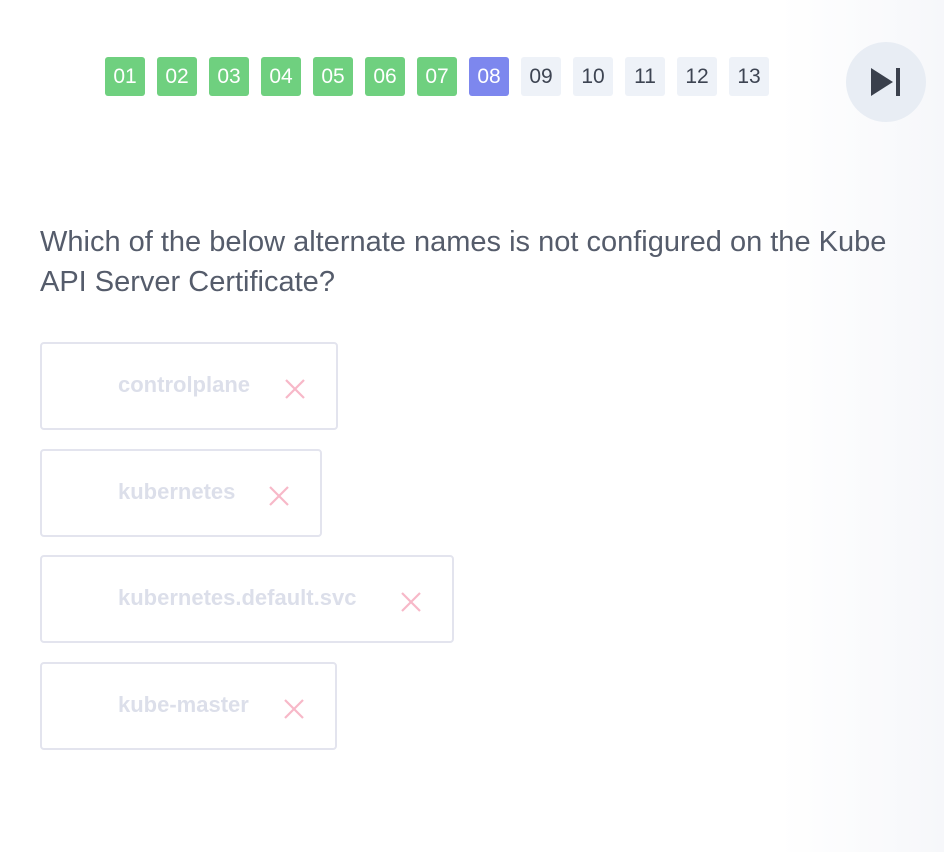 The width and height of the screenshot is (944, 852). I want to click on skip-next-icon, so click(885, 82).